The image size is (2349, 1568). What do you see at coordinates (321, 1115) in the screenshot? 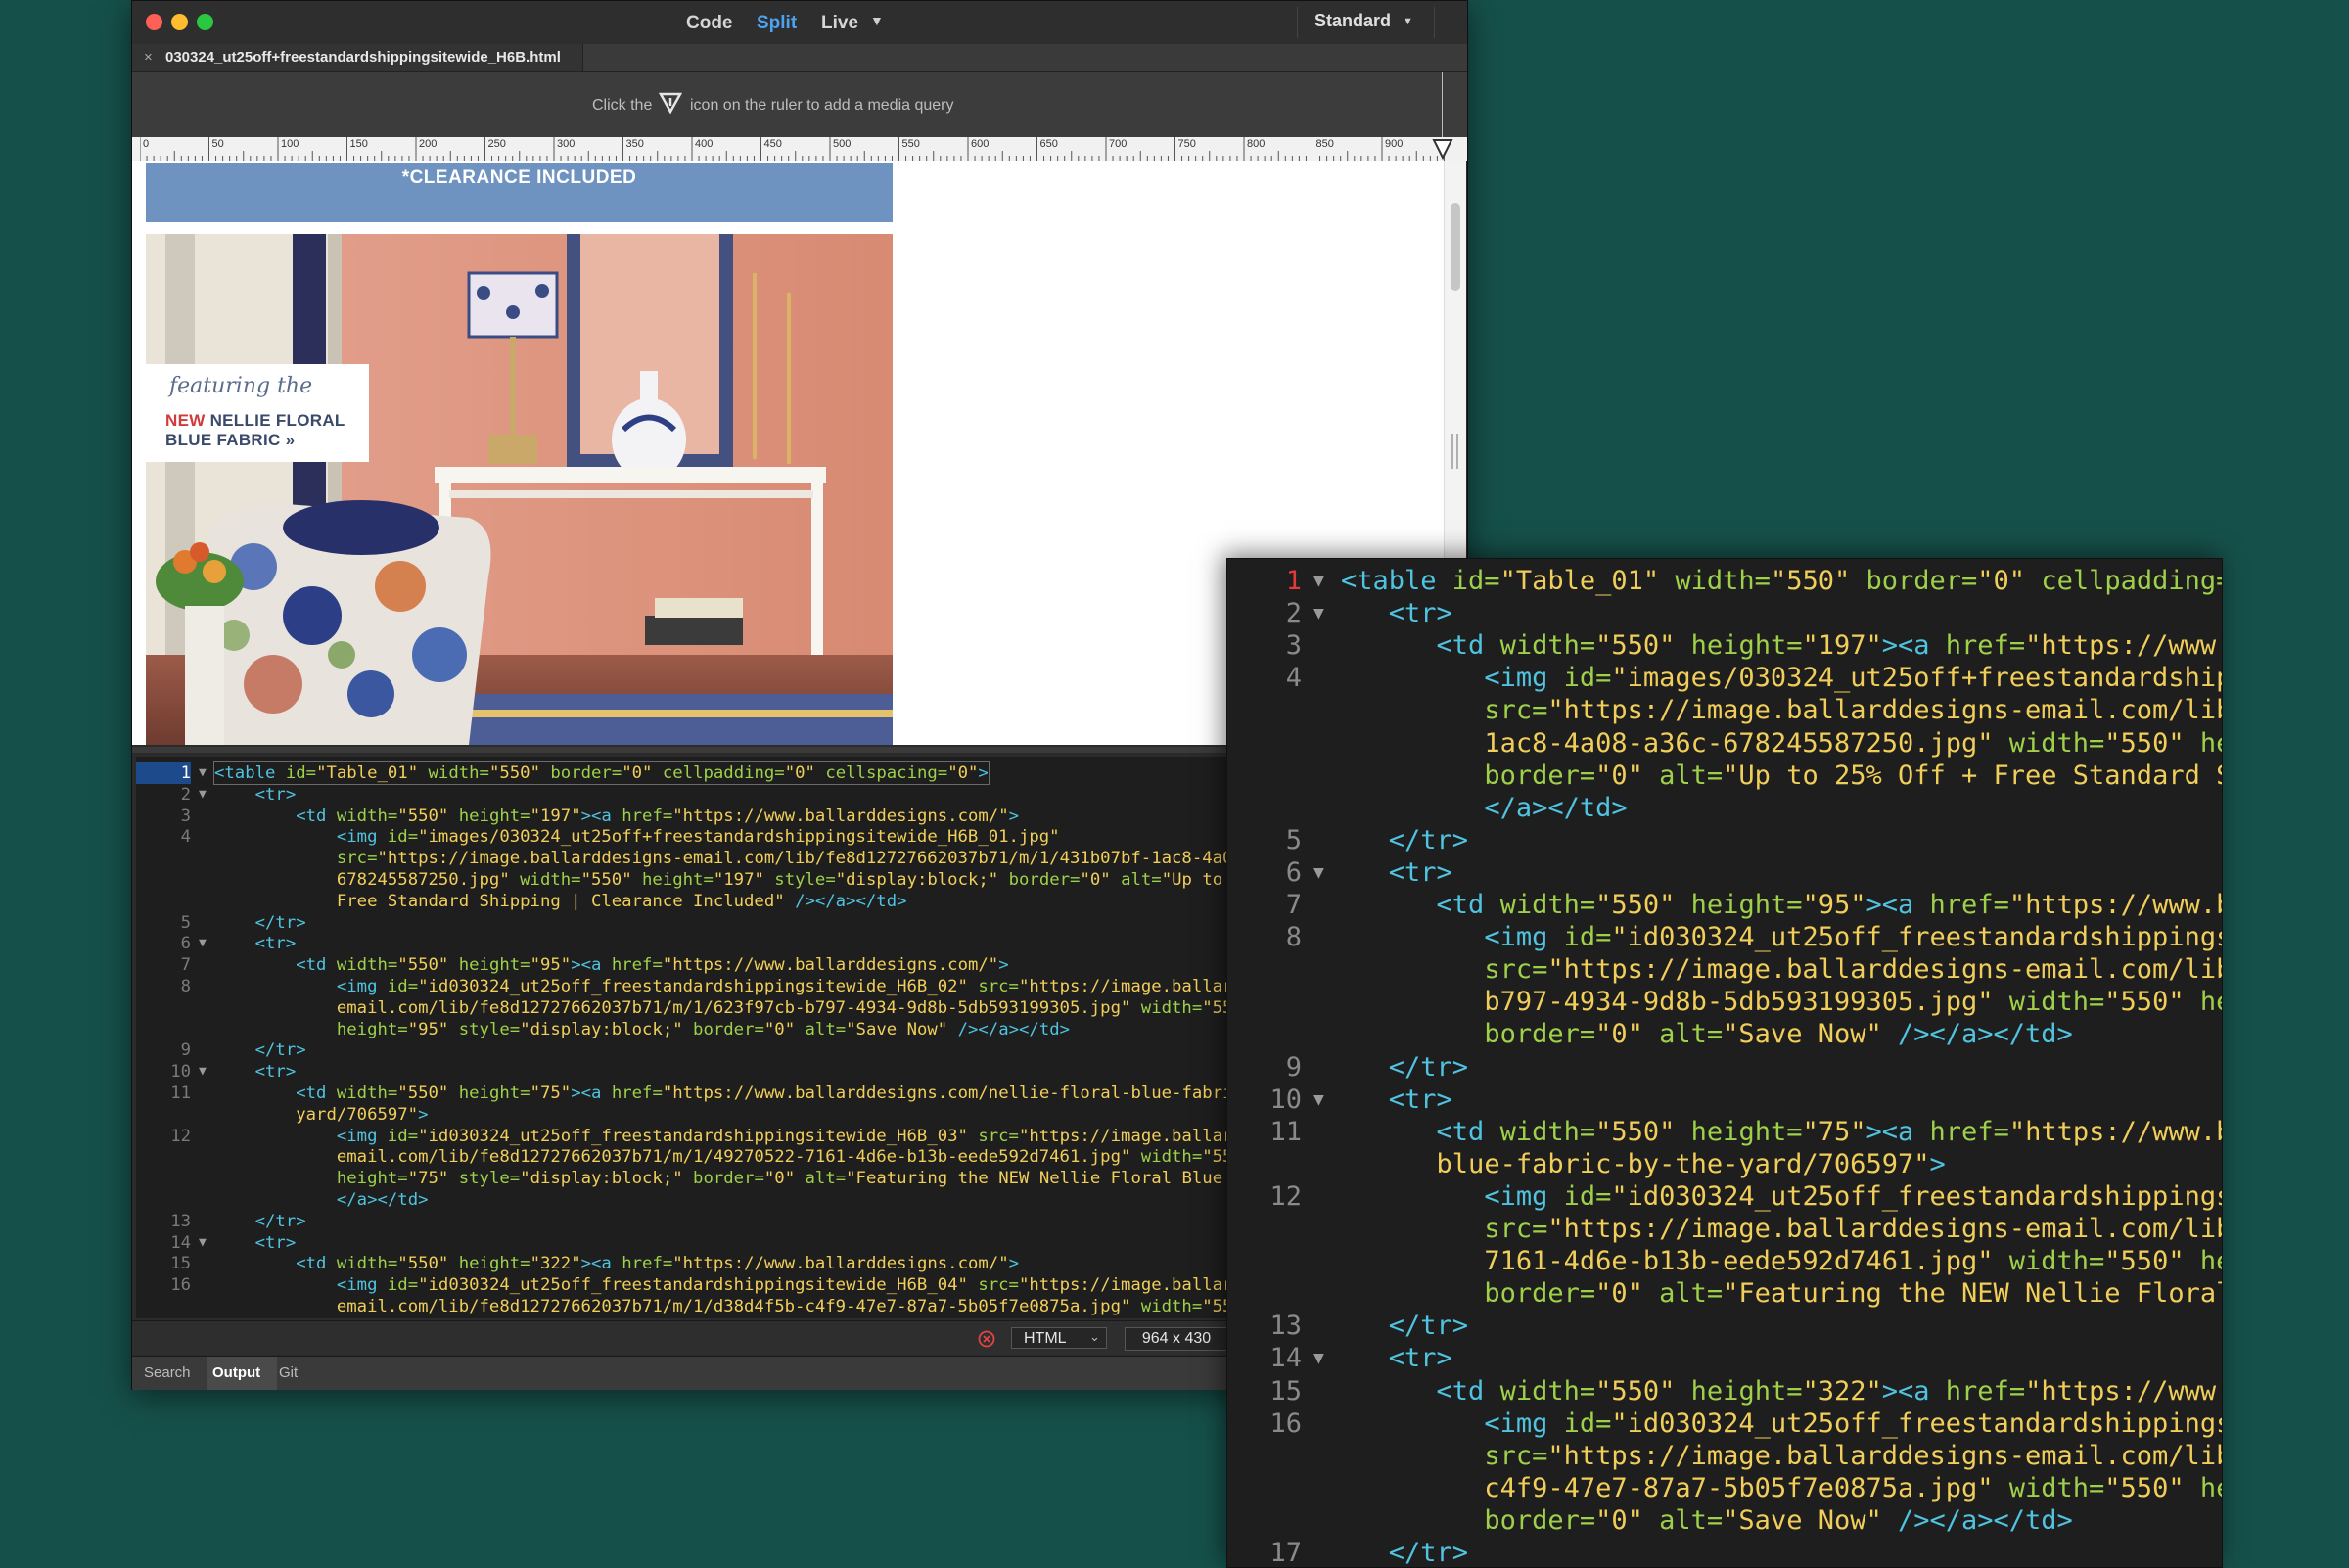
I see `code-text: yard/706597">` at bounding box center [321, 1115].